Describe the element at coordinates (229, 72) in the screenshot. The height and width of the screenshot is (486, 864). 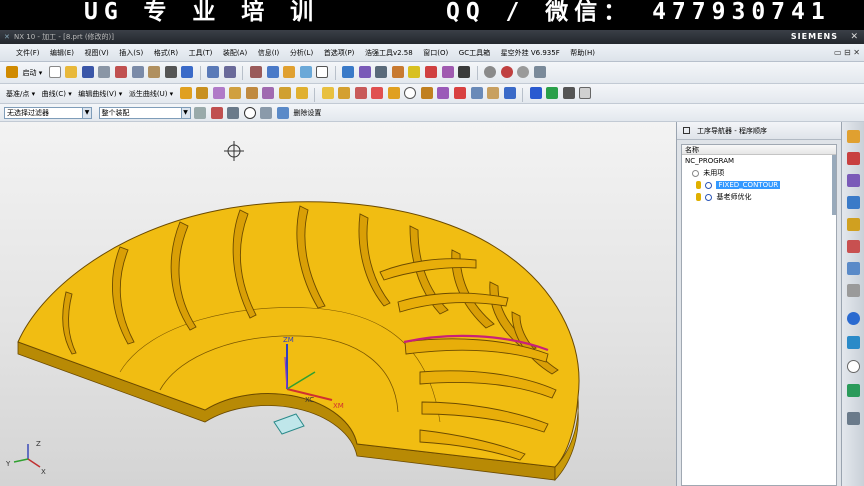
I see `rotate-icon` at that location.